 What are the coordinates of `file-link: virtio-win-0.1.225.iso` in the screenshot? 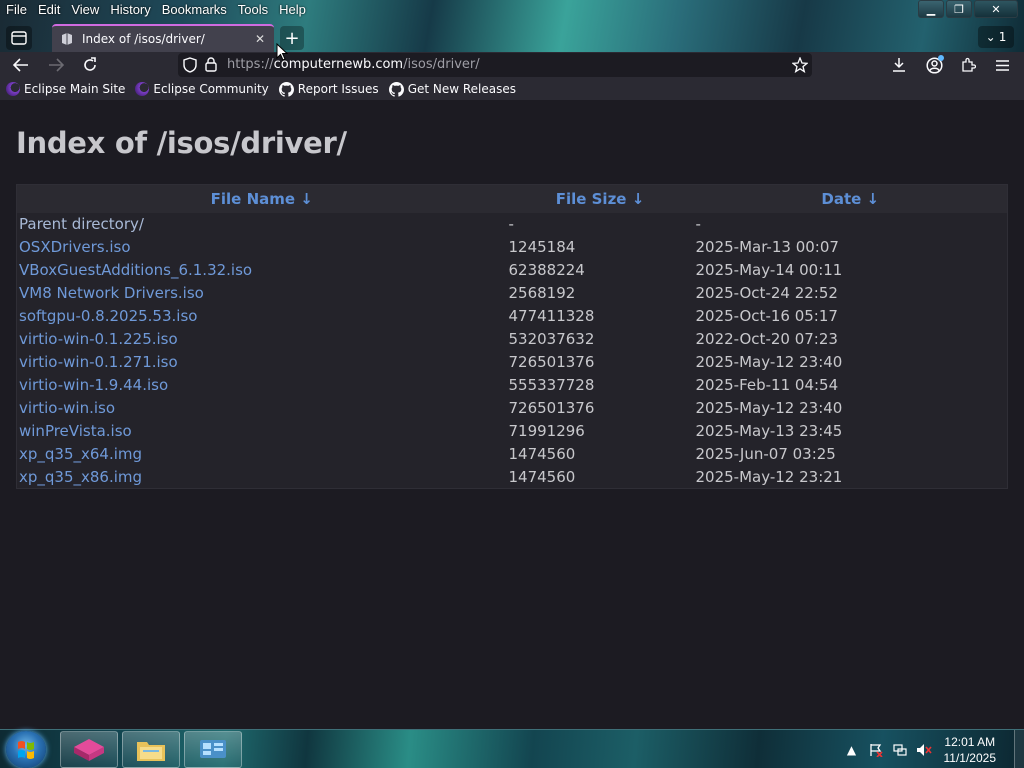 It's located at (262, 339).